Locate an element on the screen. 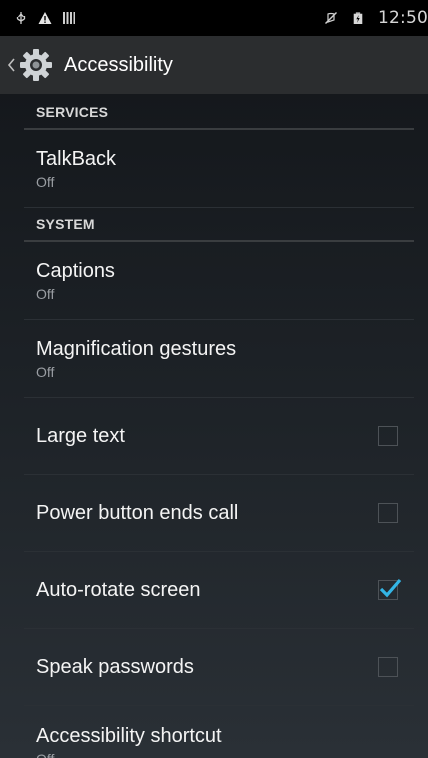  pref-text: Captions Off is located at coordinates (75, 281).